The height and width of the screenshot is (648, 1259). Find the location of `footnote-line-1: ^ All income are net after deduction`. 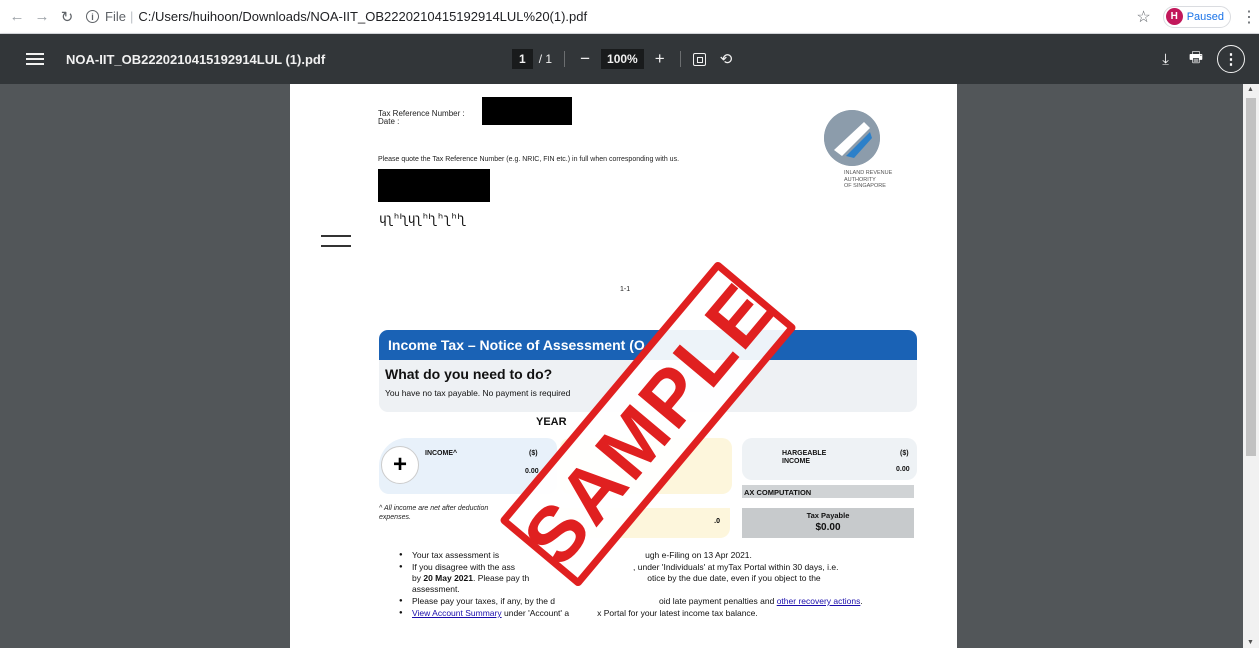

footnote-line-1: ^ All income are net after deduction is located at coordinates (434, 508).